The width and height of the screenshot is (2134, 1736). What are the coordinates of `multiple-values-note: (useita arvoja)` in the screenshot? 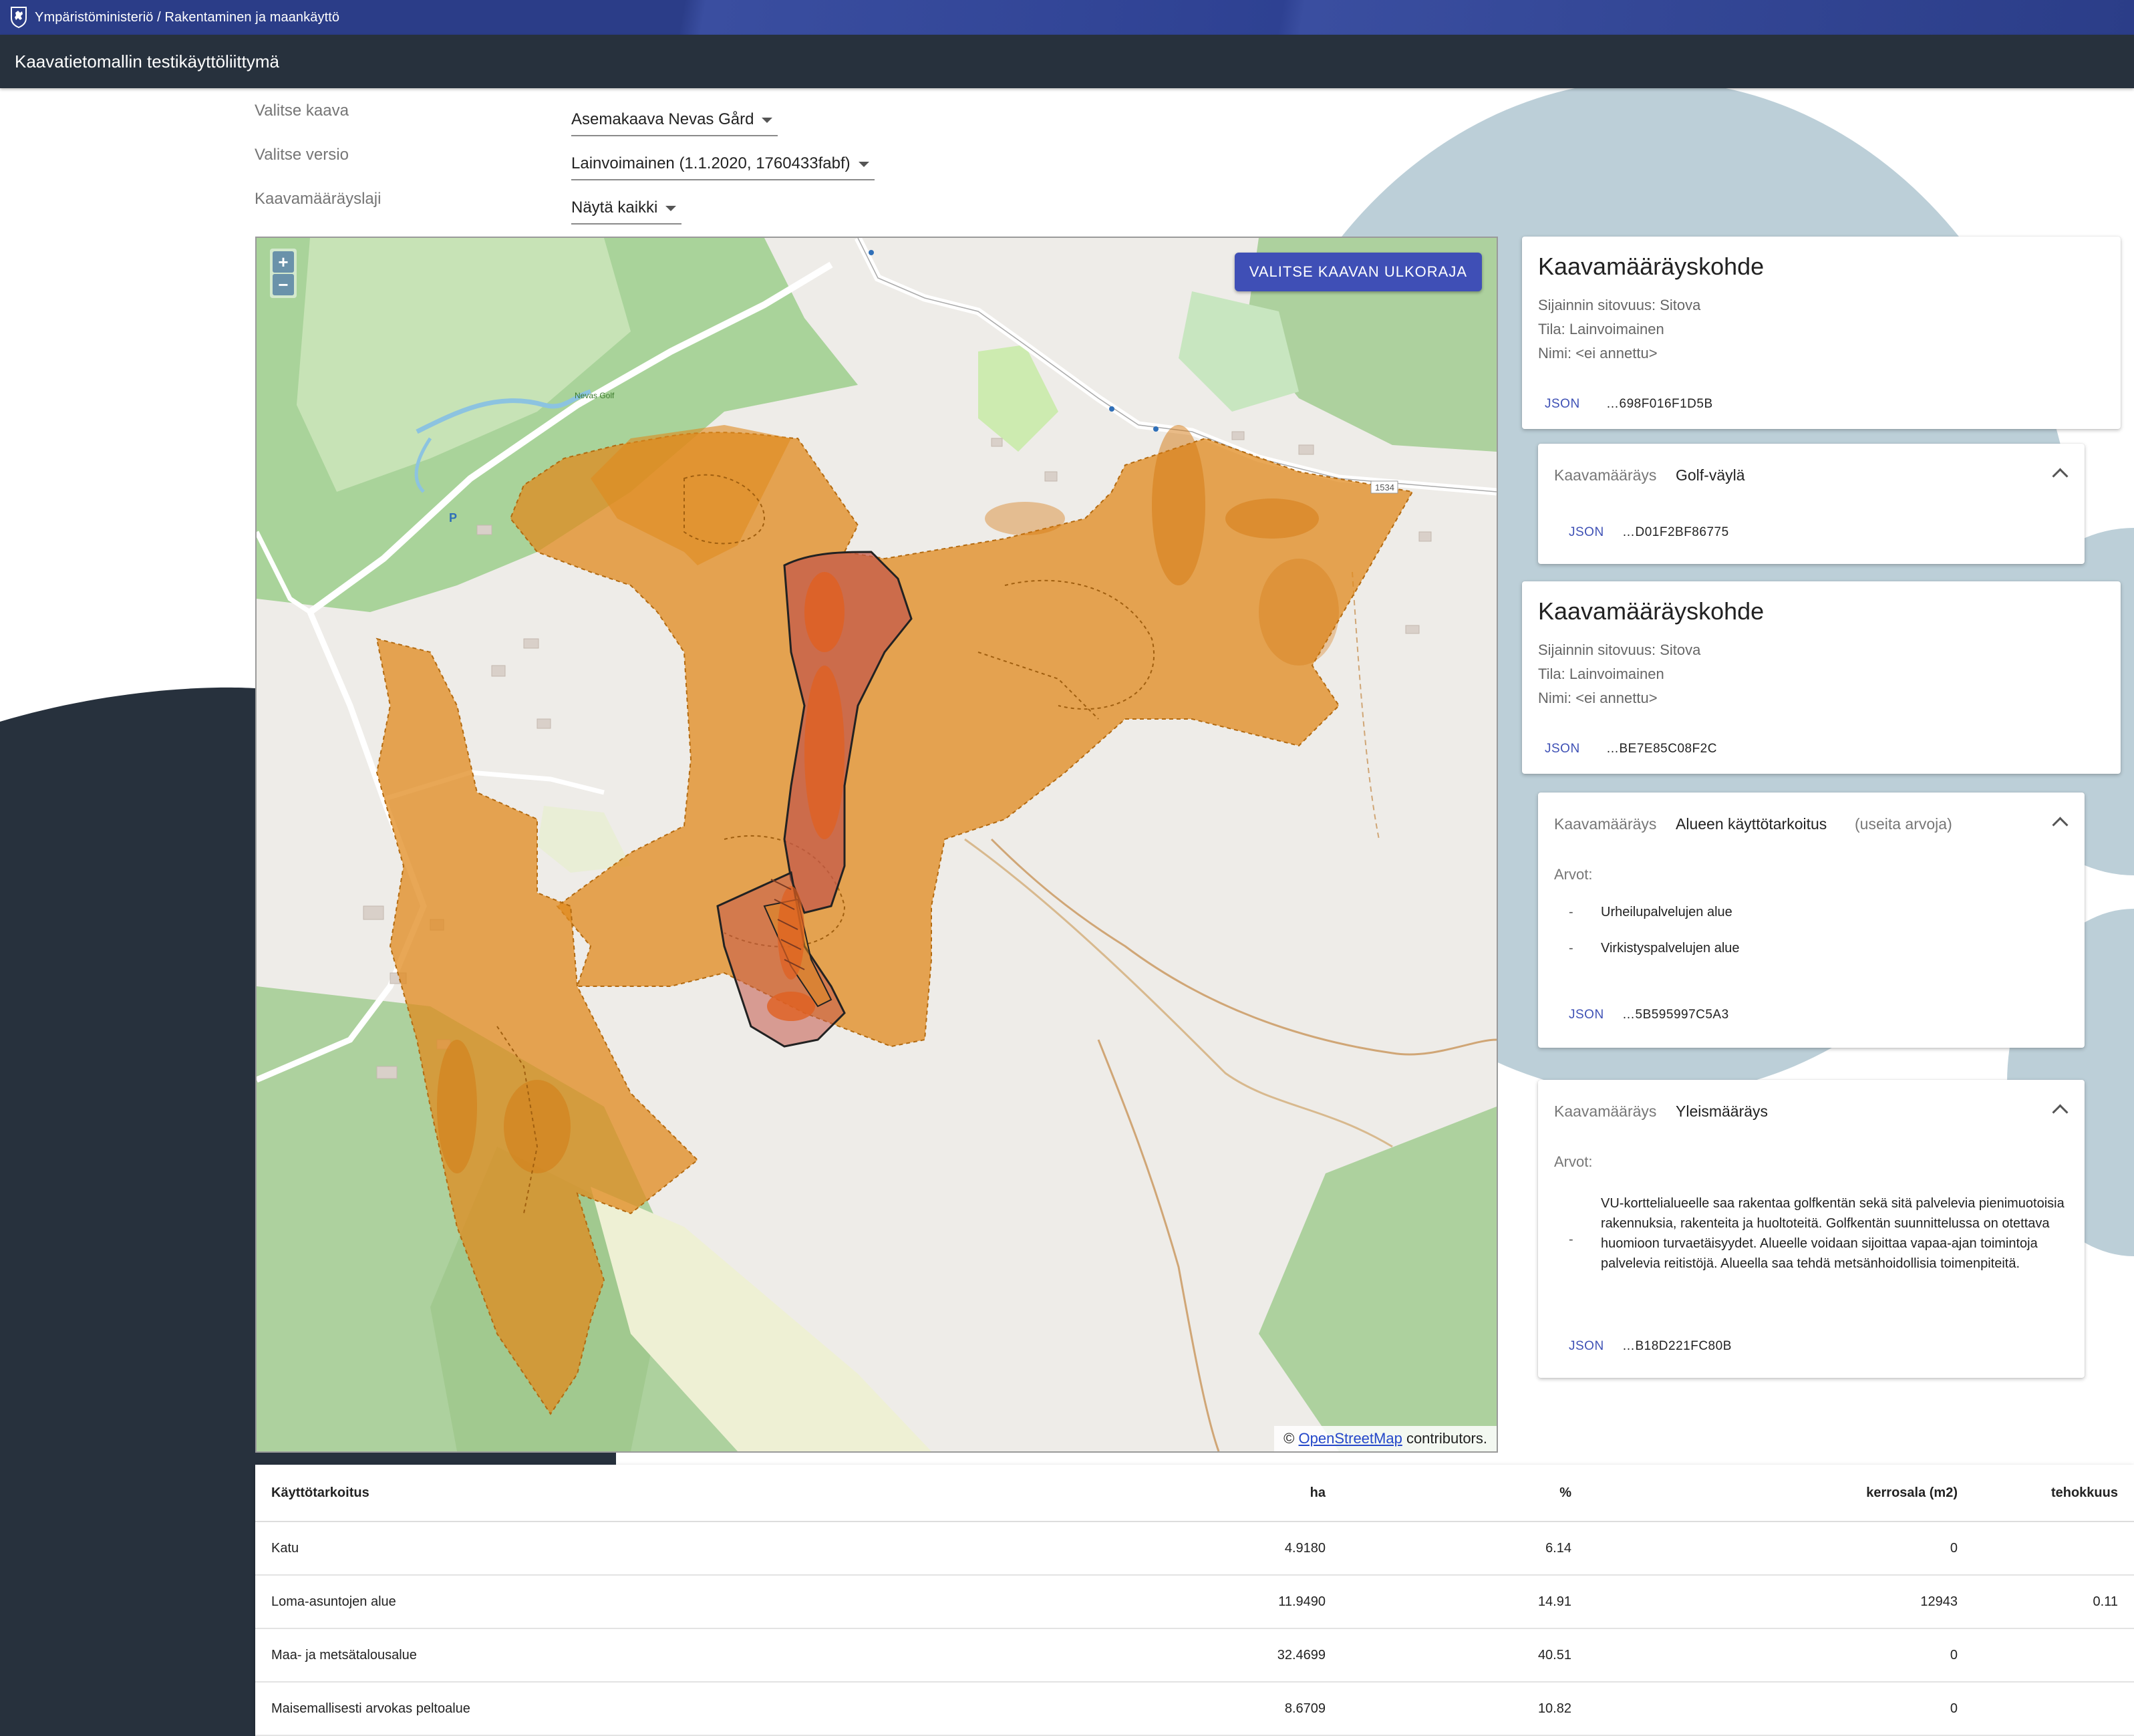 It's located at (1903, 824).